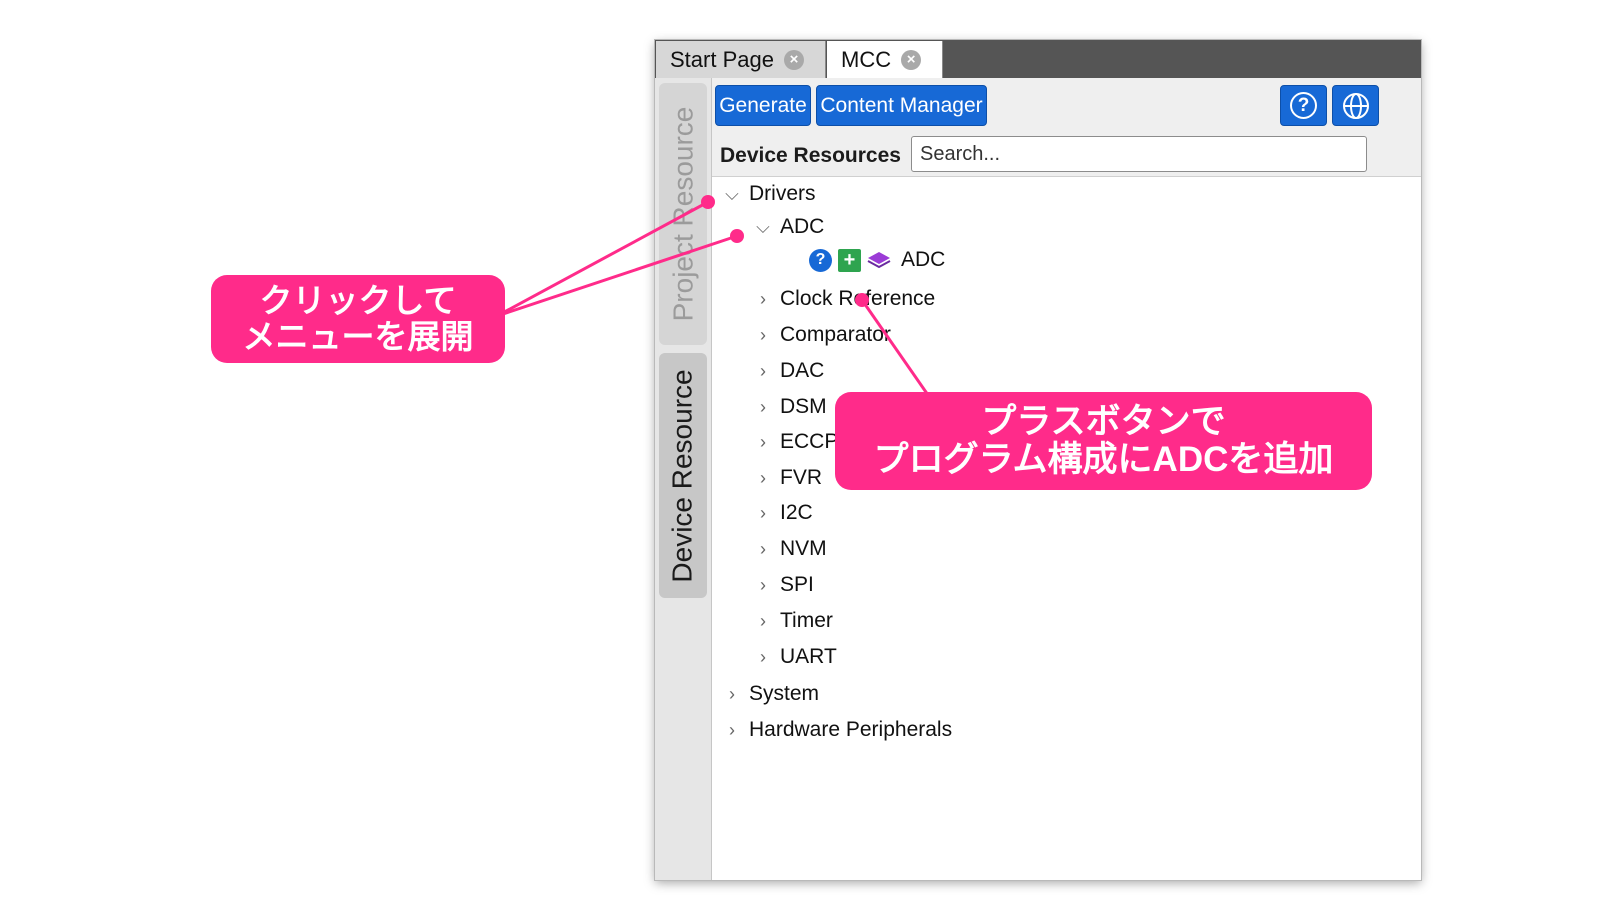 Image resolution: width=1624 pixels, height=914 pixels. I want to click on annotation-expand-menu: クリックして メニューを展開, so click(358, 319).